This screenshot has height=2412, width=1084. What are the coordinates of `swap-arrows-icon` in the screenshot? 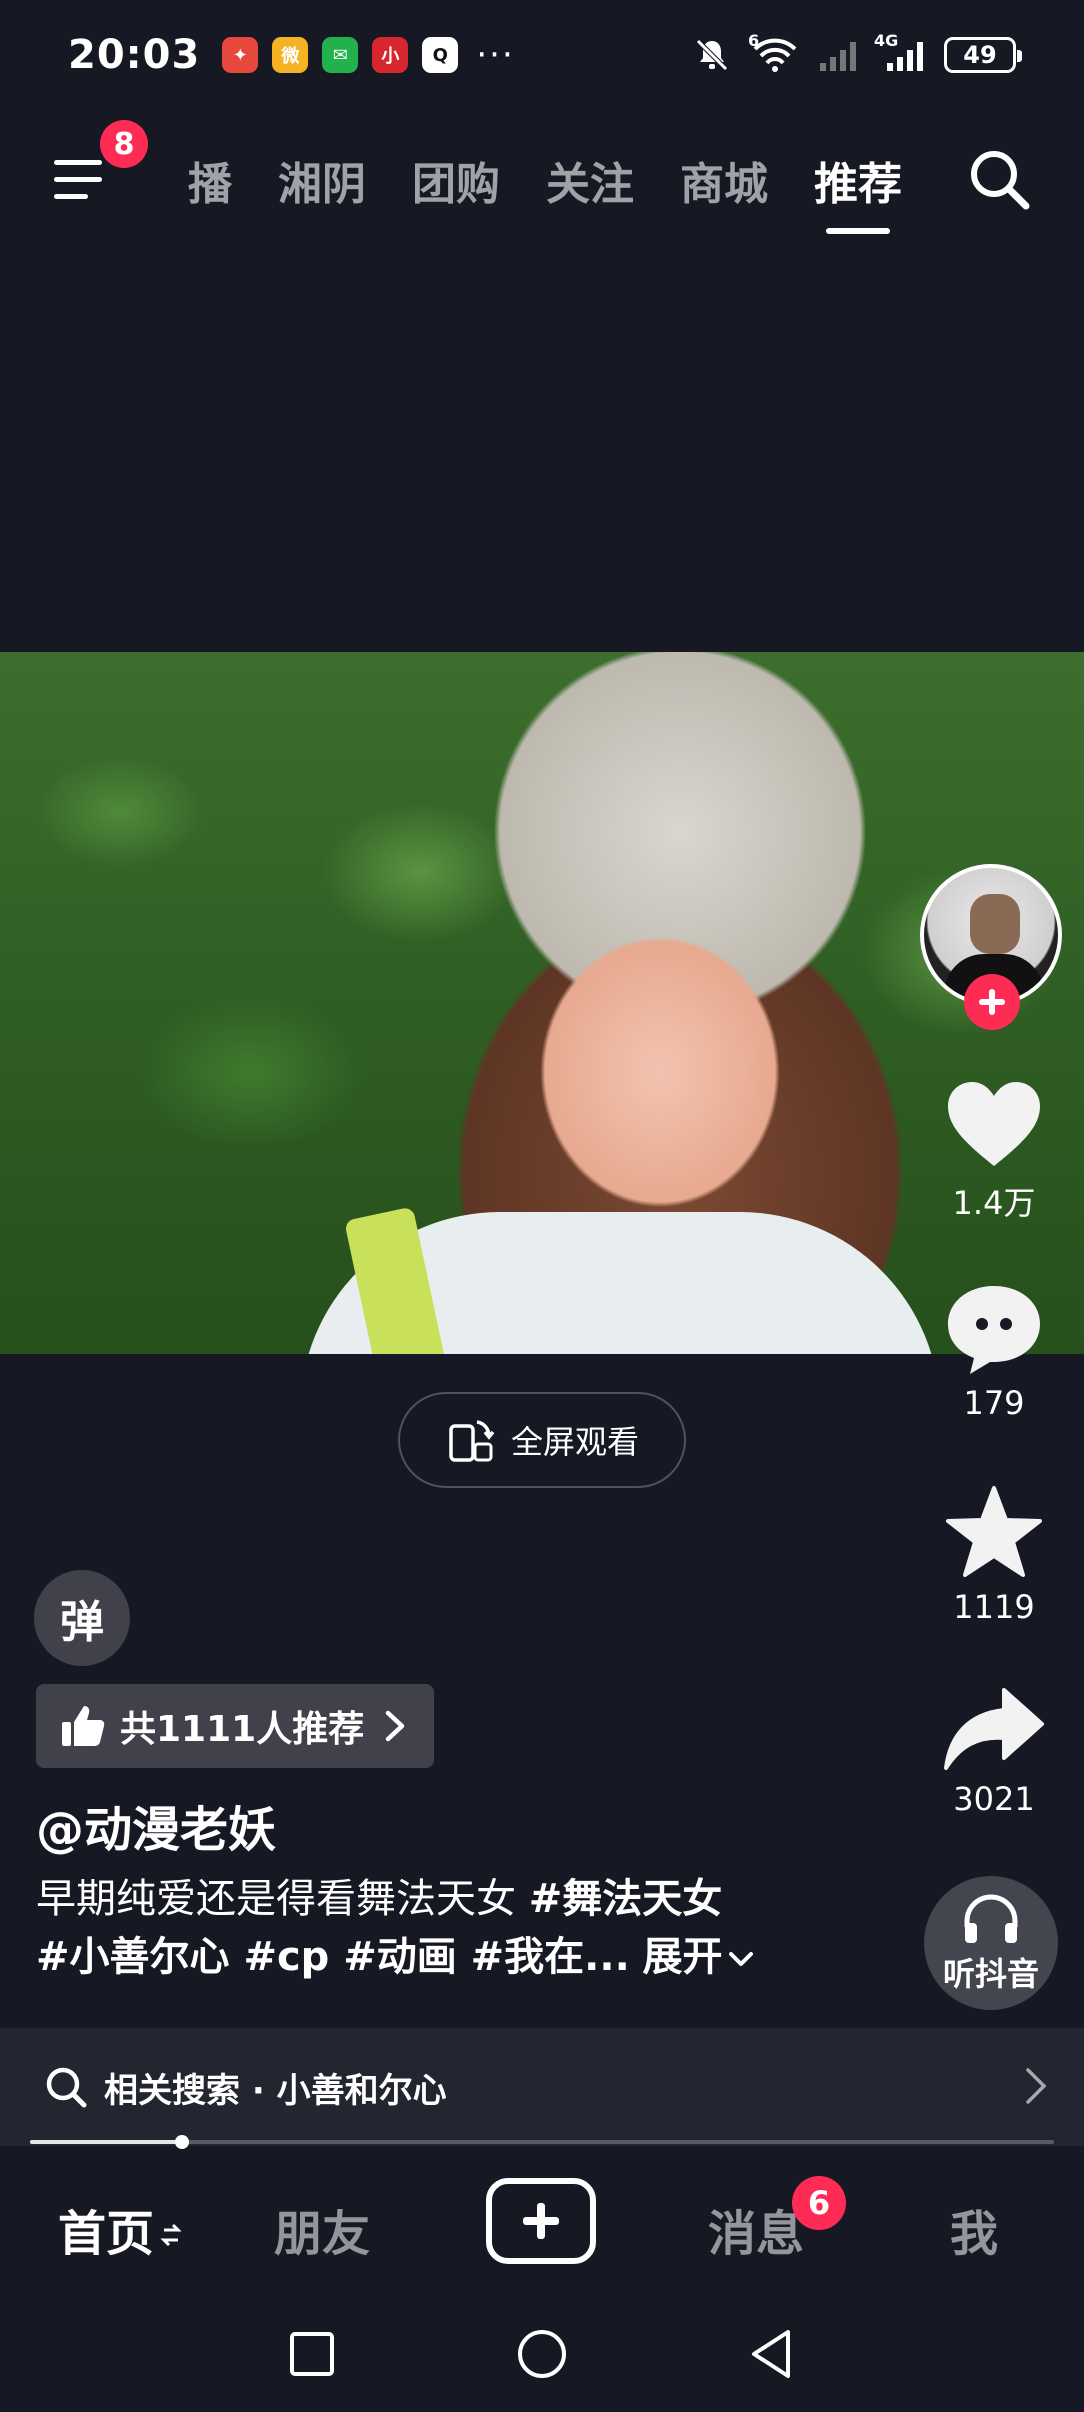 It's located at (171, 2235).